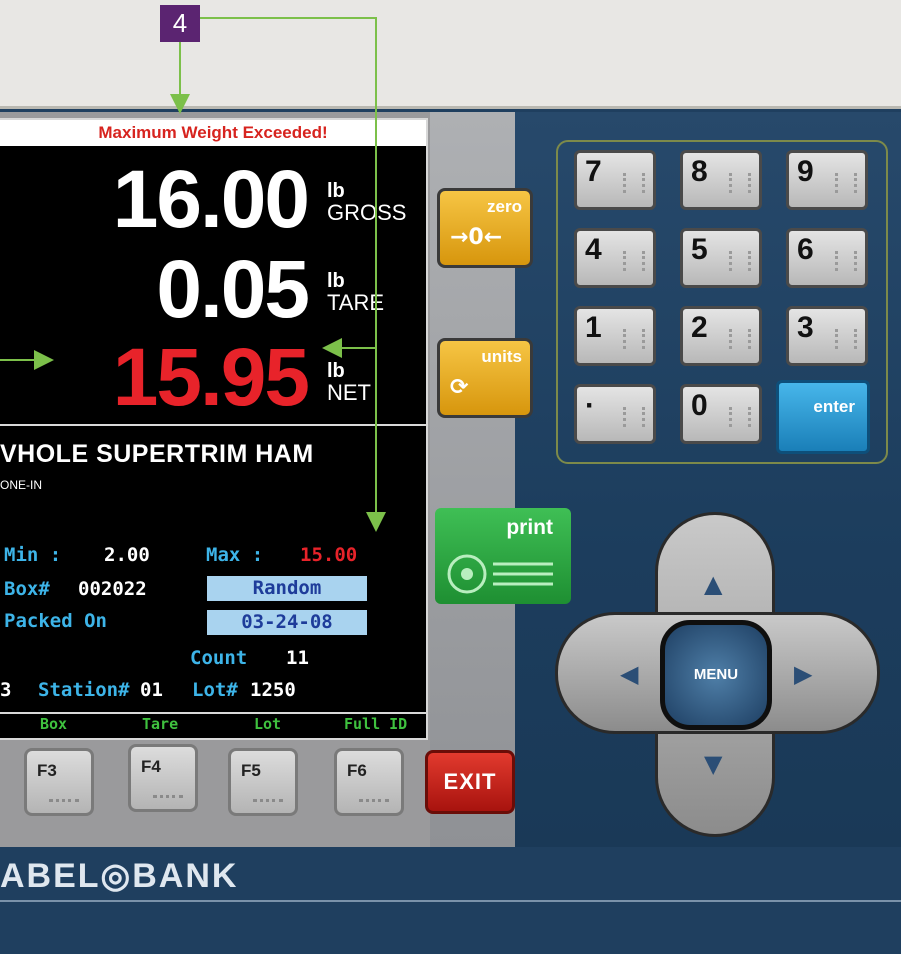  What do you see at coordinates (287, 622) in the screenshot?
I see `packed-date: 03-24-08` at bounding box center [287, 622].